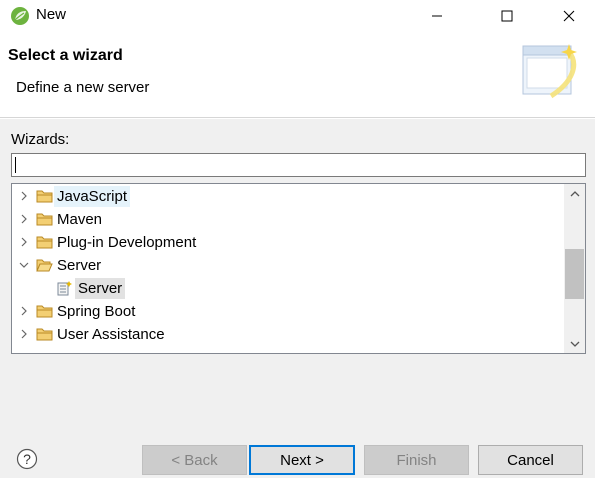 This screenshot has width=595, height=478. I want to click on help-icon: ?, so click(27, 459).